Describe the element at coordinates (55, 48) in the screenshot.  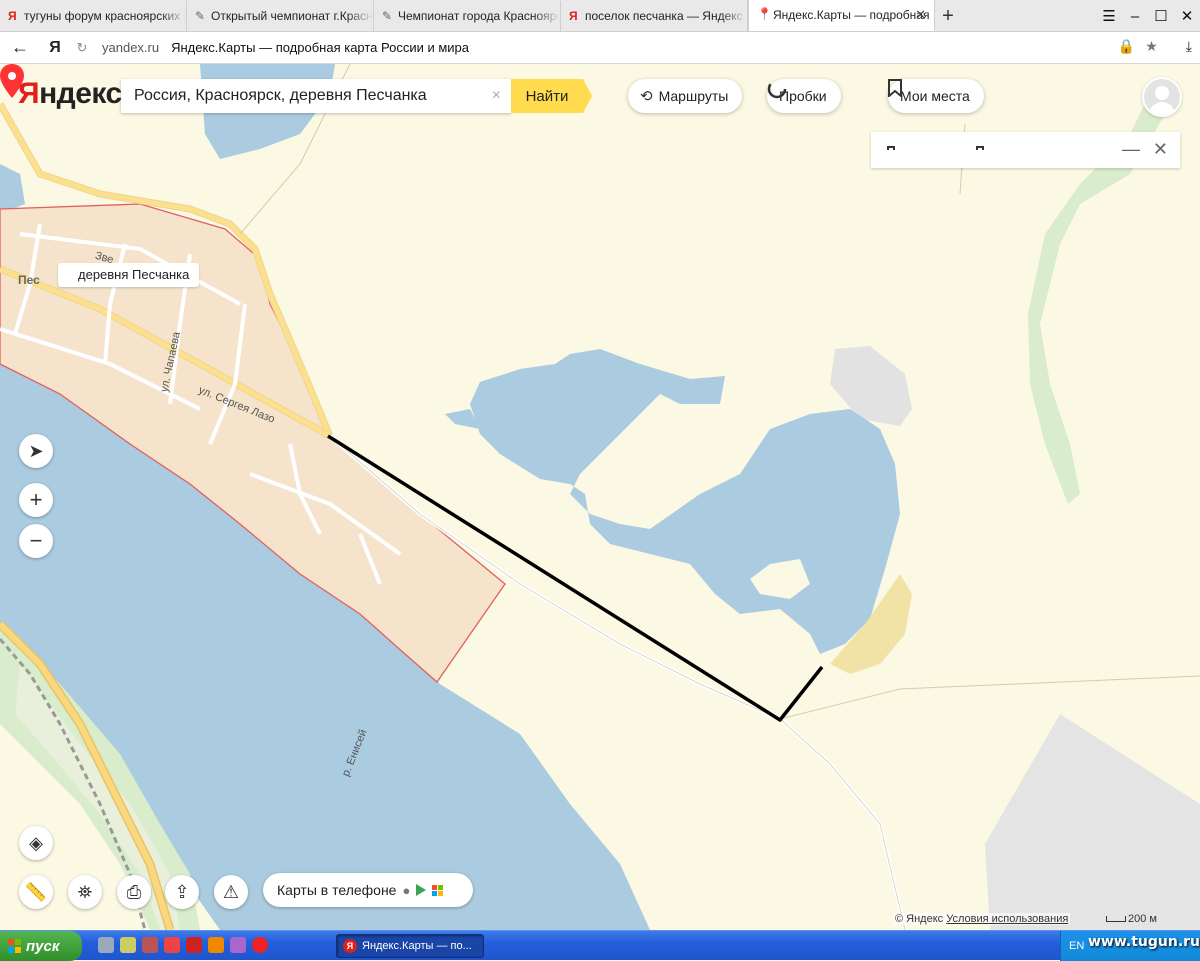
I see `yandex-browser-logo: Я` at that location.